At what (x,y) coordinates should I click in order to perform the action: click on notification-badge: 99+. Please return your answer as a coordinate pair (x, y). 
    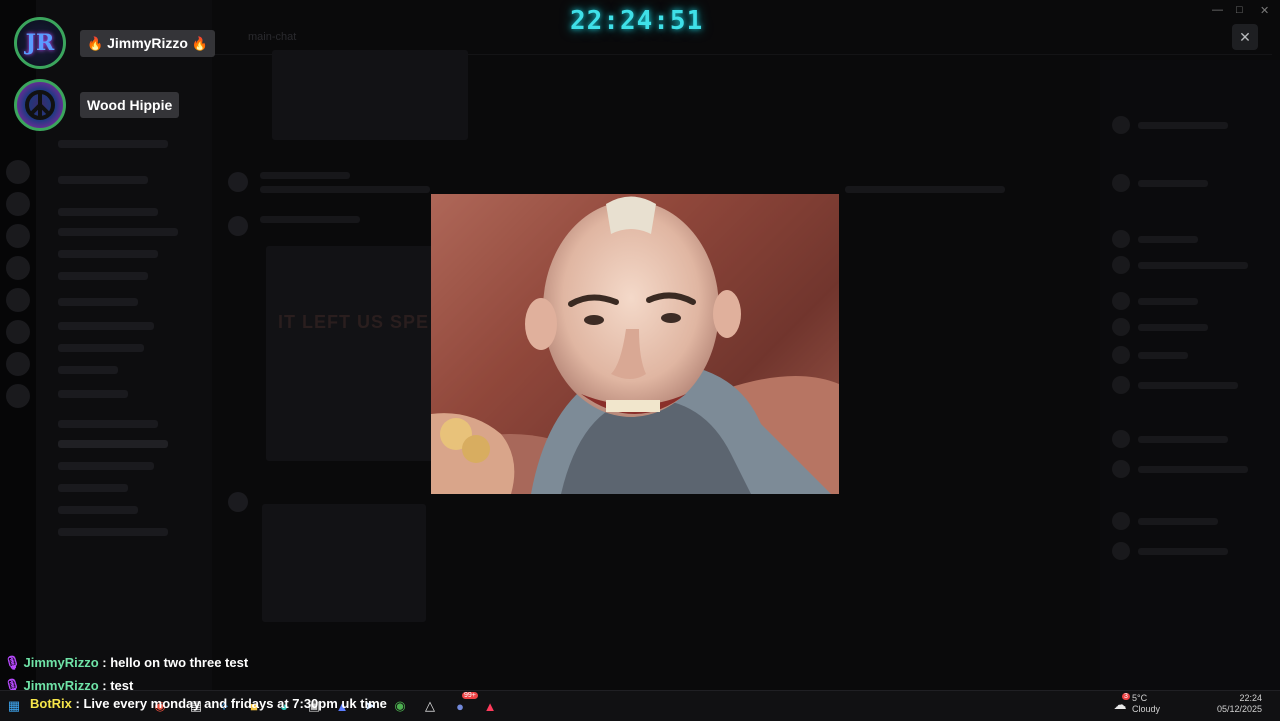
    Looking at the image, I should click on (470, 695).